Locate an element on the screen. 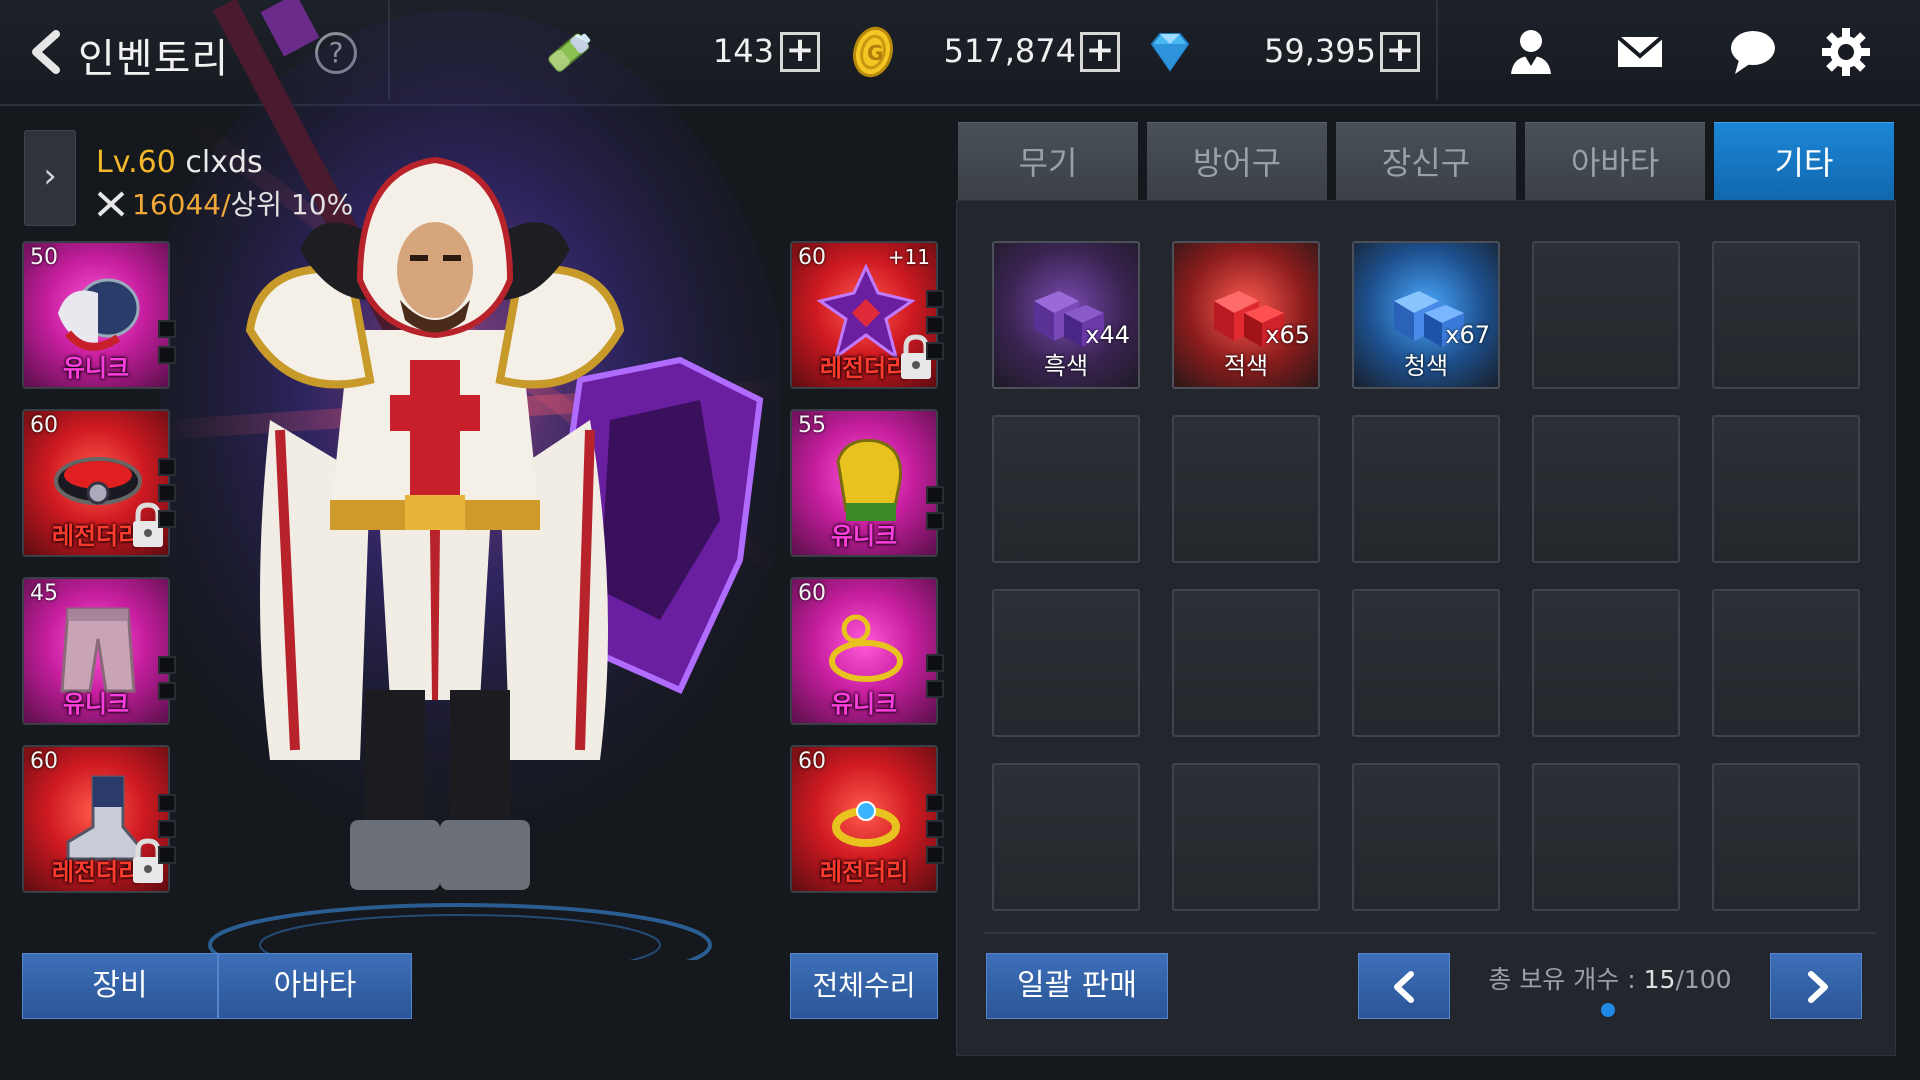 The height and width of the screenshot is (1080, 1920). item-count: x44 is located at coordinates (1107, 335).